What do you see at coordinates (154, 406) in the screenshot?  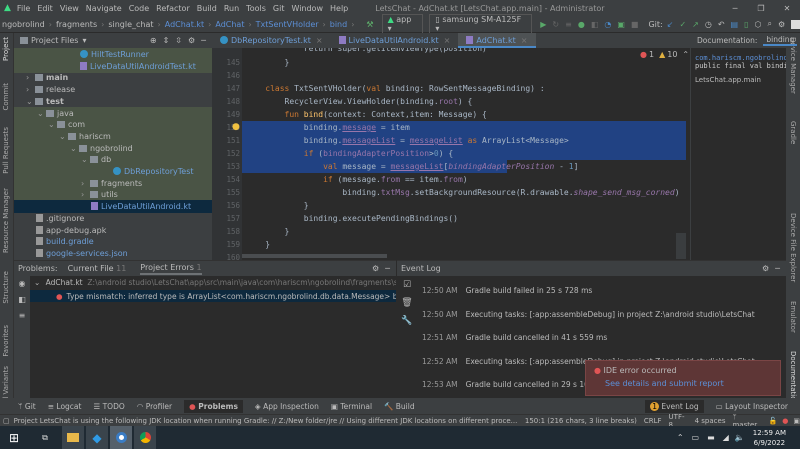 I see `tool-window-profiler: ◠ Profiler` at bounding box center [154, 406].